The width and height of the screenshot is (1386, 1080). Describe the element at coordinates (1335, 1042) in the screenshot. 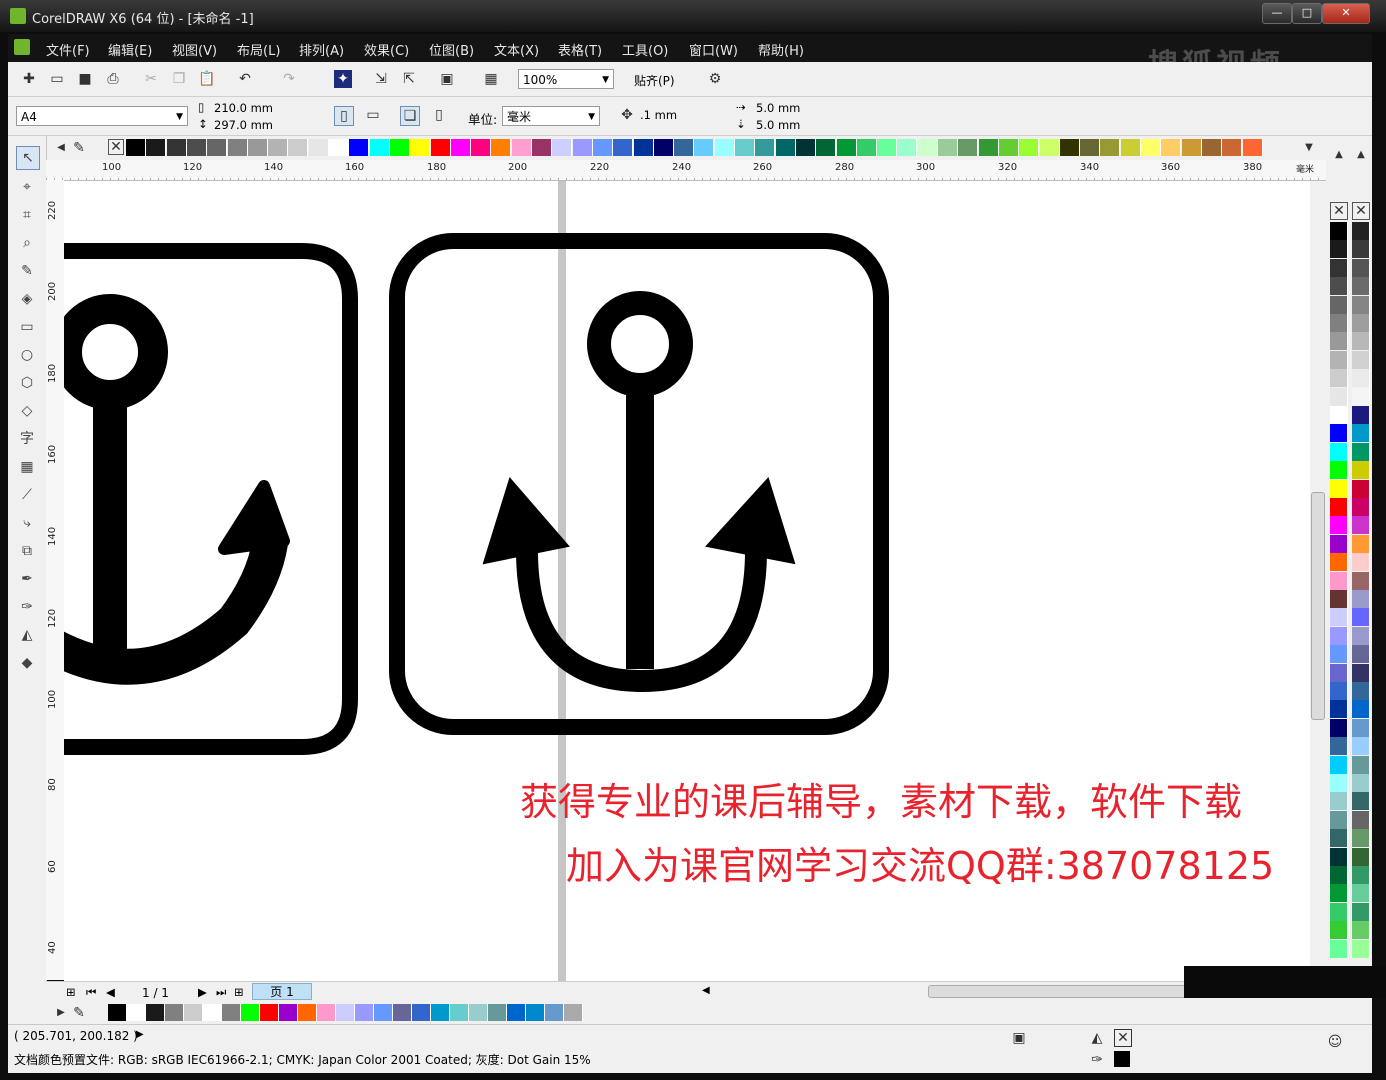

I see `user-icon: ☺` at that location.